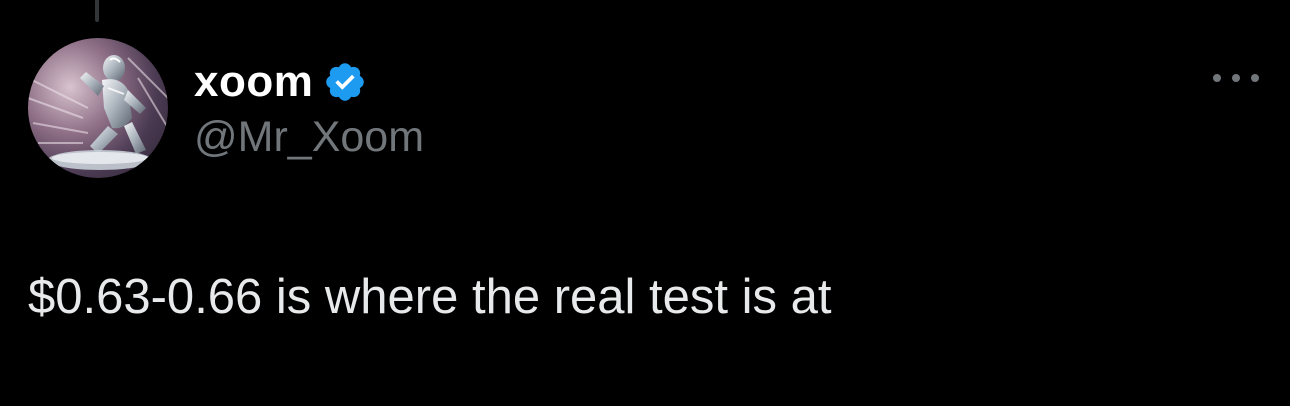  What do you see at coordinates (98, 112) in the screenshot?
I see `silver-surfer-avatar-icon` at bounding box center [98, 112].